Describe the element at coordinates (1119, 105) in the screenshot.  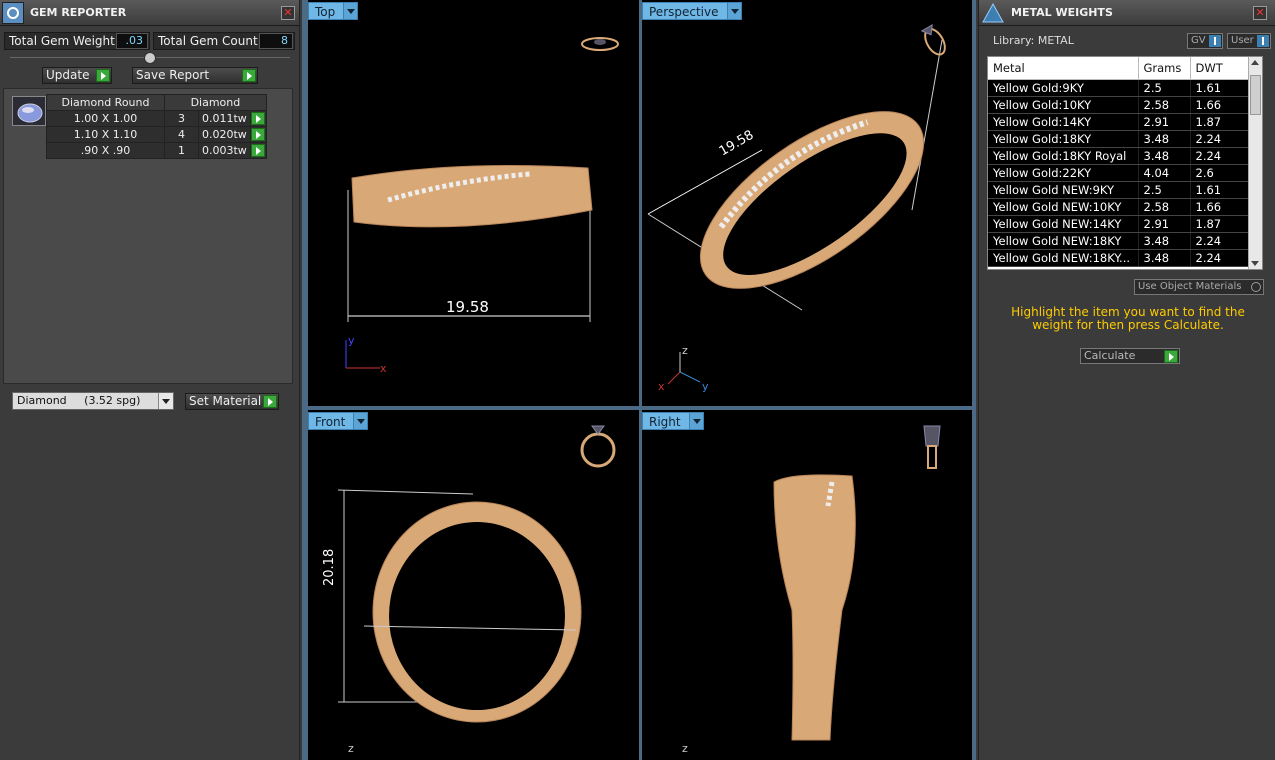
I see `table-row: Yellow Gold:10KY 2.58 1.66` at that location.